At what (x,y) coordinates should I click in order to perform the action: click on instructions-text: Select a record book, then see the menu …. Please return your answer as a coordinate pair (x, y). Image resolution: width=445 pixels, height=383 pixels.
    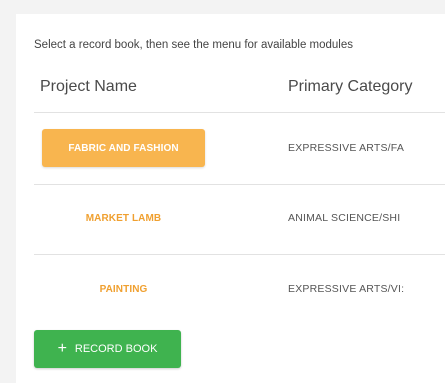
    Looking at the image, I should click on (193, 45).